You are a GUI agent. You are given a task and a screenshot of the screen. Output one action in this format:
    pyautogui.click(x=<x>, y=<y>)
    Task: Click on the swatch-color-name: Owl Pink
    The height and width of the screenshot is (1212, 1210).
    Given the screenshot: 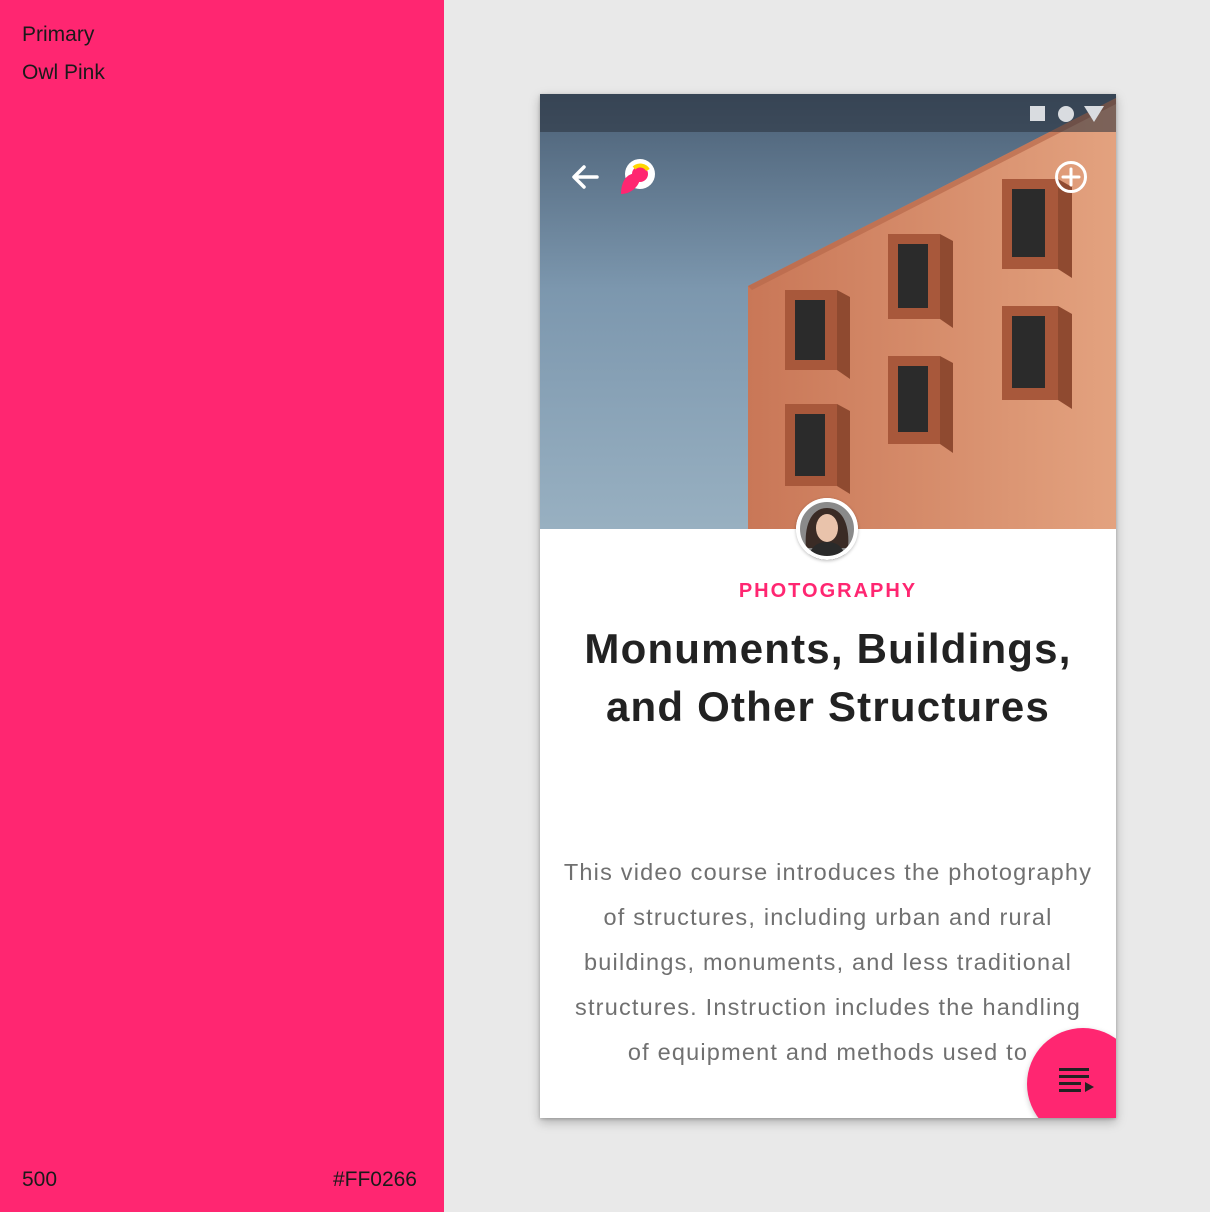 What is the action you would take?
    pyautogui.click(x=63, y=72)
    